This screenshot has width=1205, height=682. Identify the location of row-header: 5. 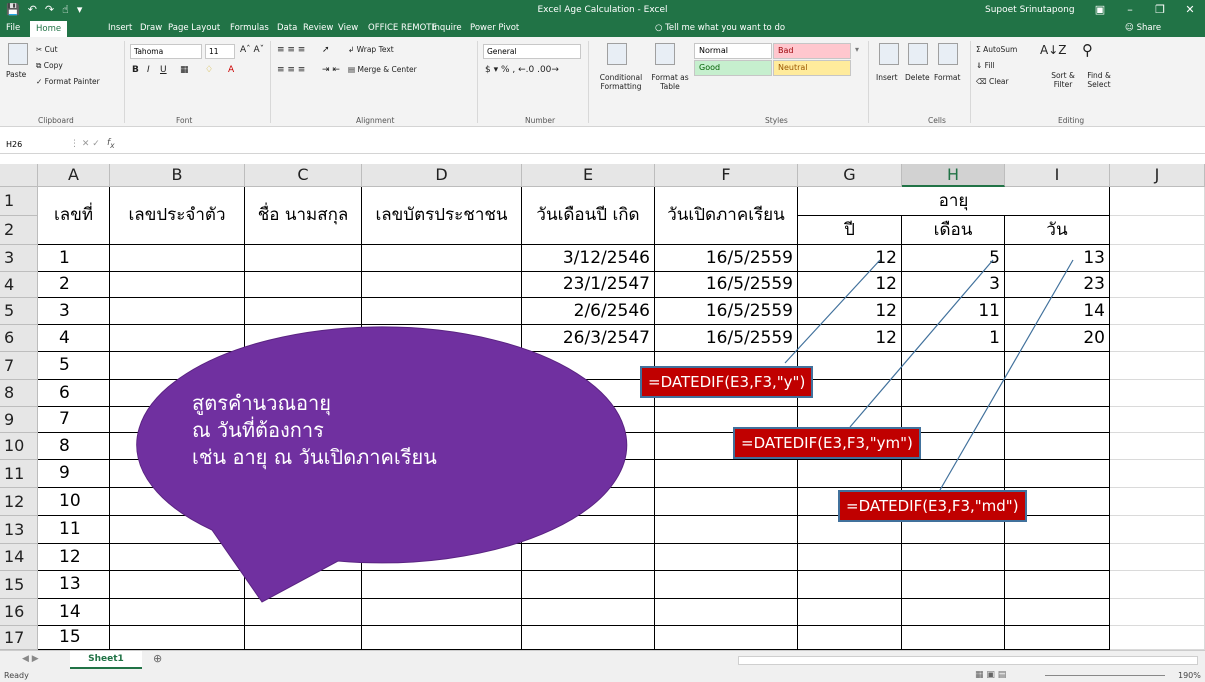
(19, 311).